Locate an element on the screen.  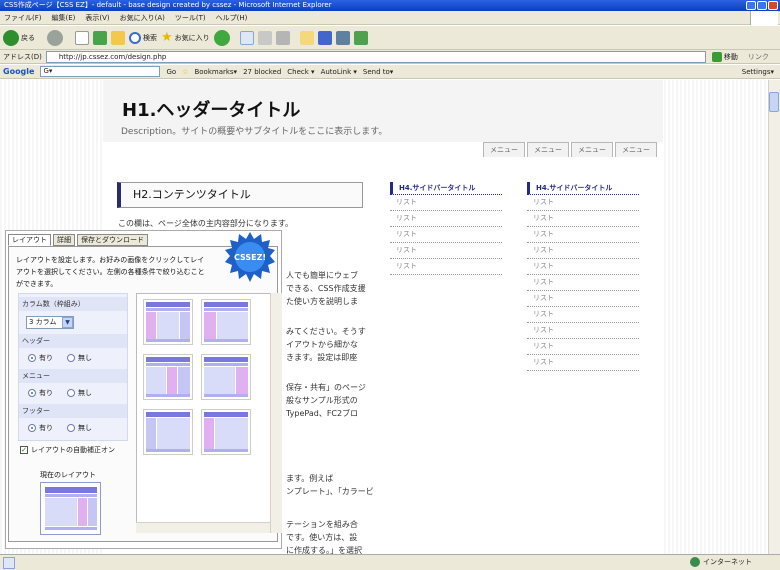
chevron-down-icon: ▼ is located at coordinates (67, 322).